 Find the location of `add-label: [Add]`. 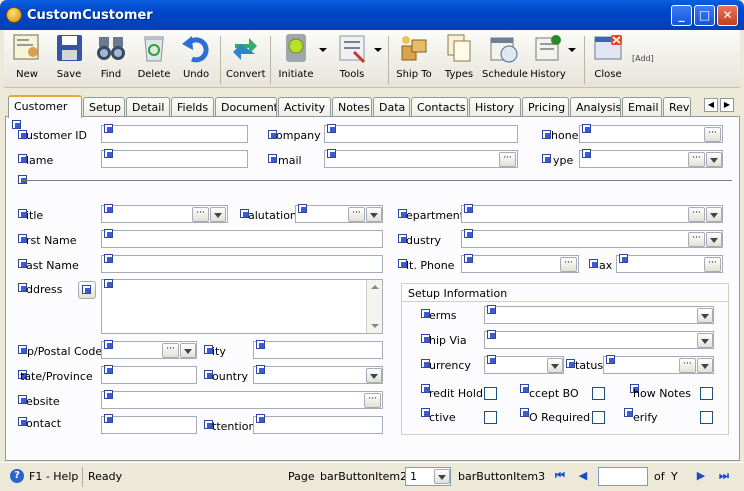

add-label: [Add] is located at coordinates (643, 58).